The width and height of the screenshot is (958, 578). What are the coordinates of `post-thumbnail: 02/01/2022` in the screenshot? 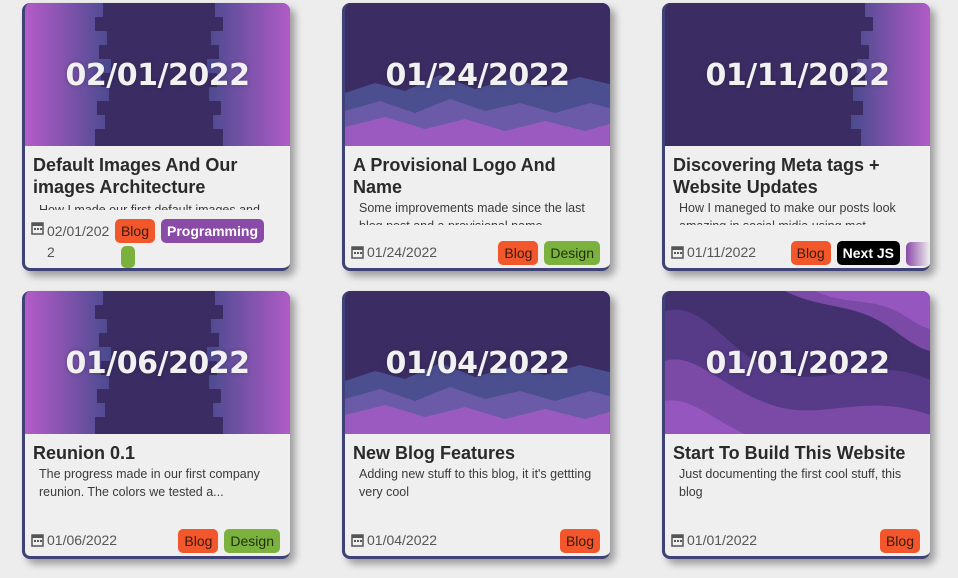 It's located at (157, 74).